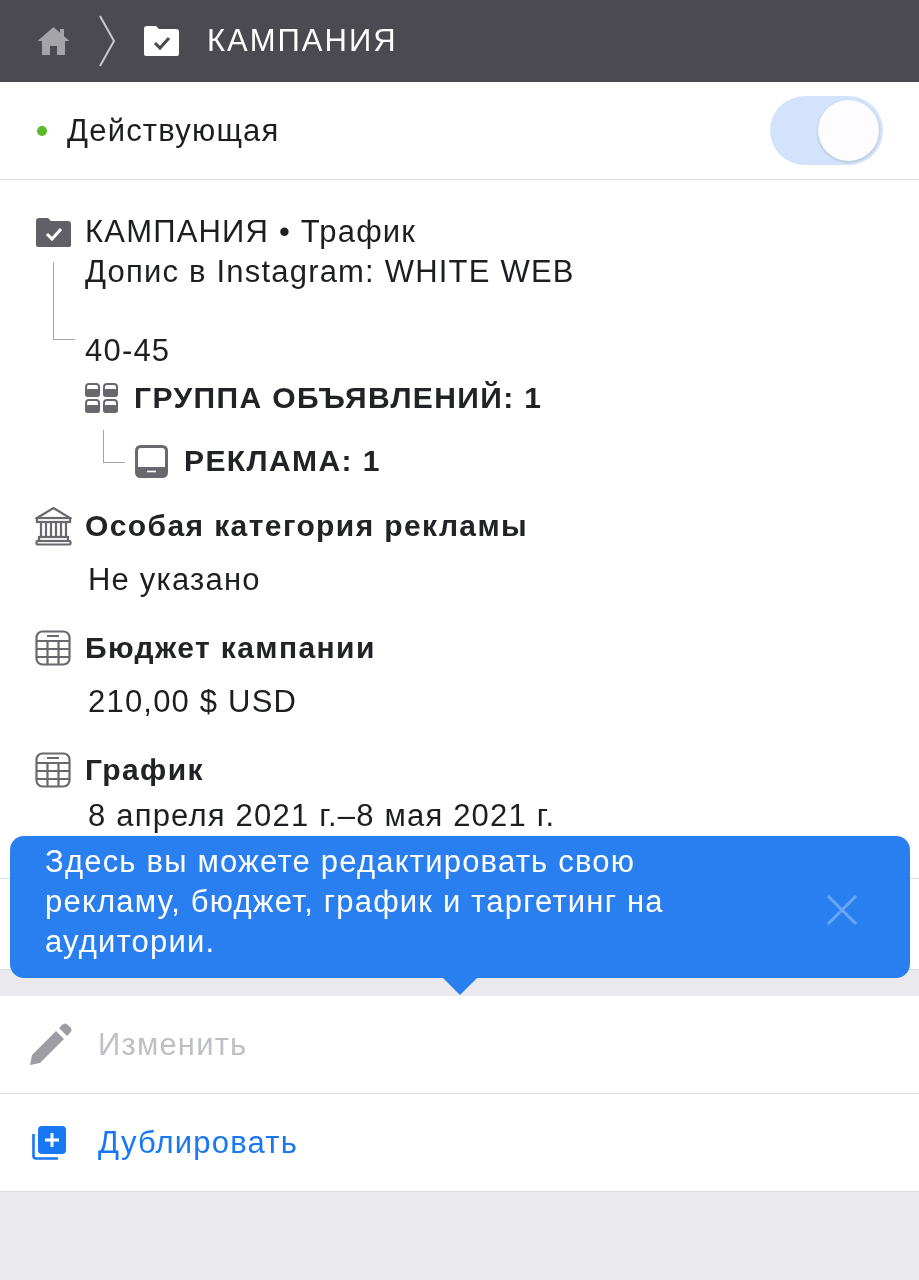 This screenshot has width=919, height=1280. What do you see at coordinates (114, 446) in the screenshot?
I see `tree-connector` at bounding box center [114, 446].